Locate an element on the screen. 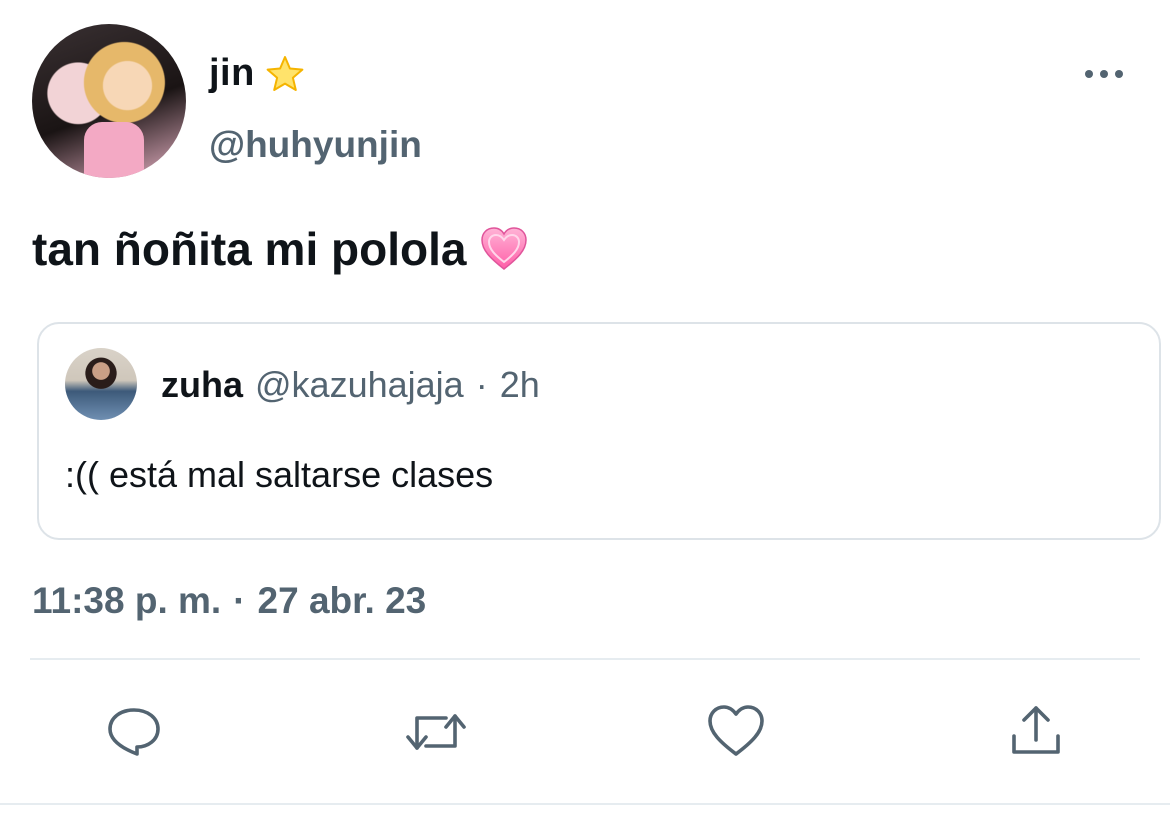 The width and height of the screenshot is (1170, 822). quoted-header: zuha @kazuhajaja · 2h is located at coordinates (350, 385).